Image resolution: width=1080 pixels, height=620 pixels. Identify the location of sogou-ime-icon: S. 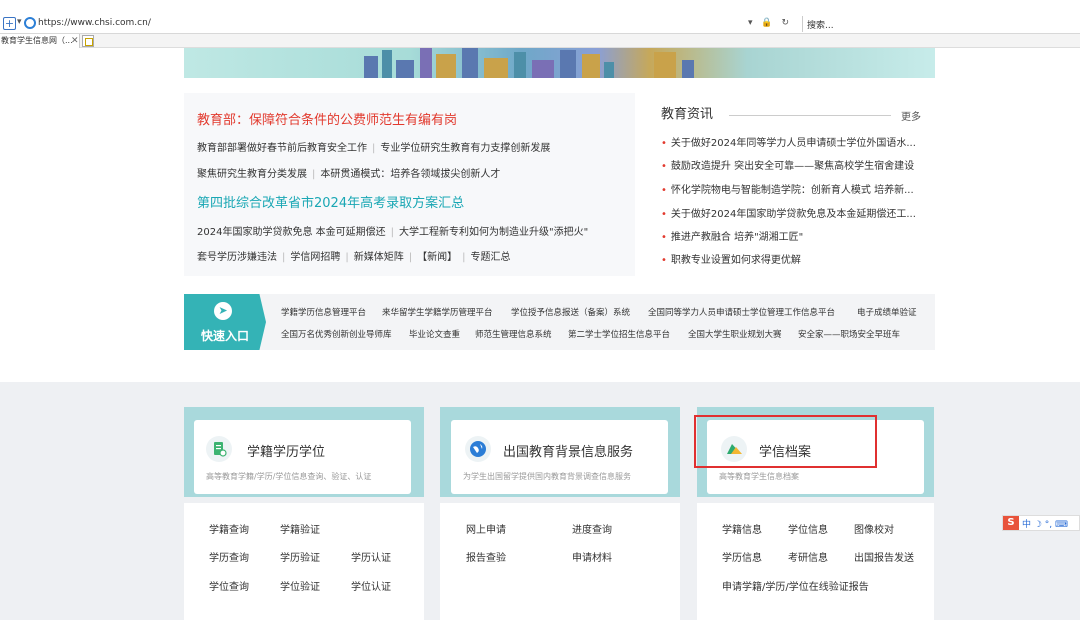
(1011, 523).